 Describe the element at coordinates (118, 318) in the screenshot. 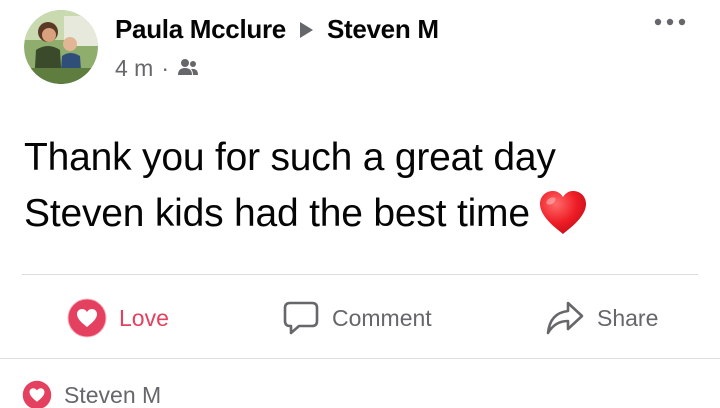

I see `love-button: Love` at that location.